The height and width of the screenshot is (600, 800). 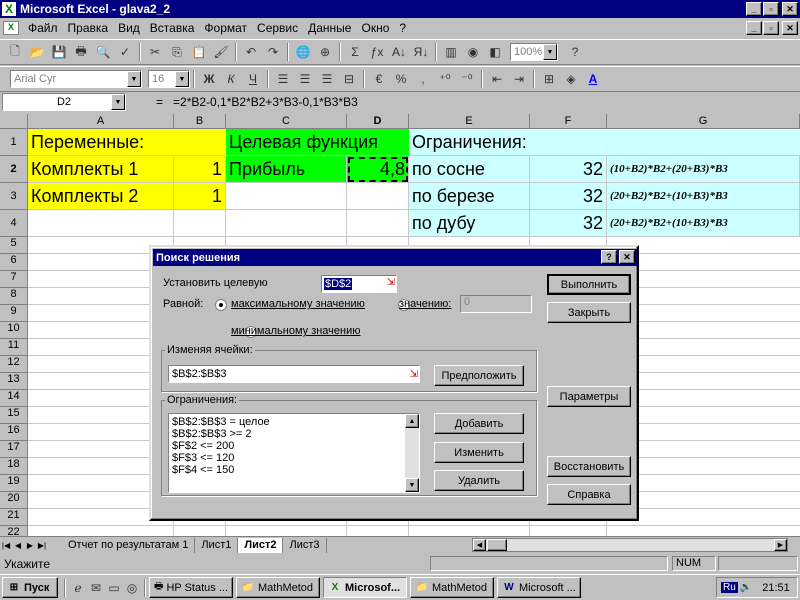 I want to click on row-header-20: 20, so click(x=14, y=500).